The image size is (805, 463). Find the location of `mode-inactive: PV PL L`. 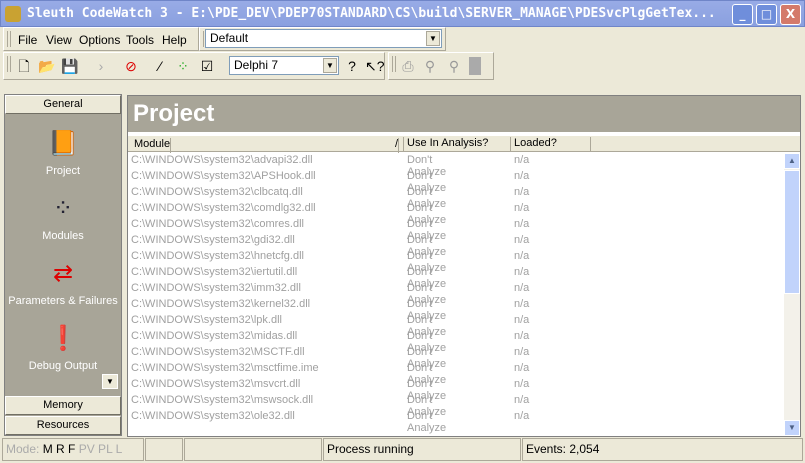

mode-inactive: PV PL L is located at coordinates (100, 449).